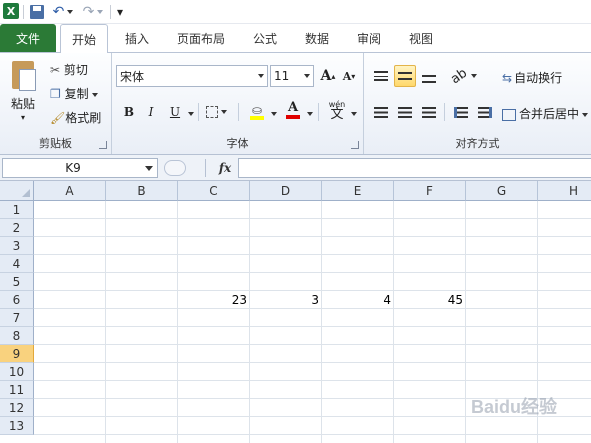  Describe the element at coordinates (421, 38) in the screenshot. I see `tab-view: 视图` at that location.